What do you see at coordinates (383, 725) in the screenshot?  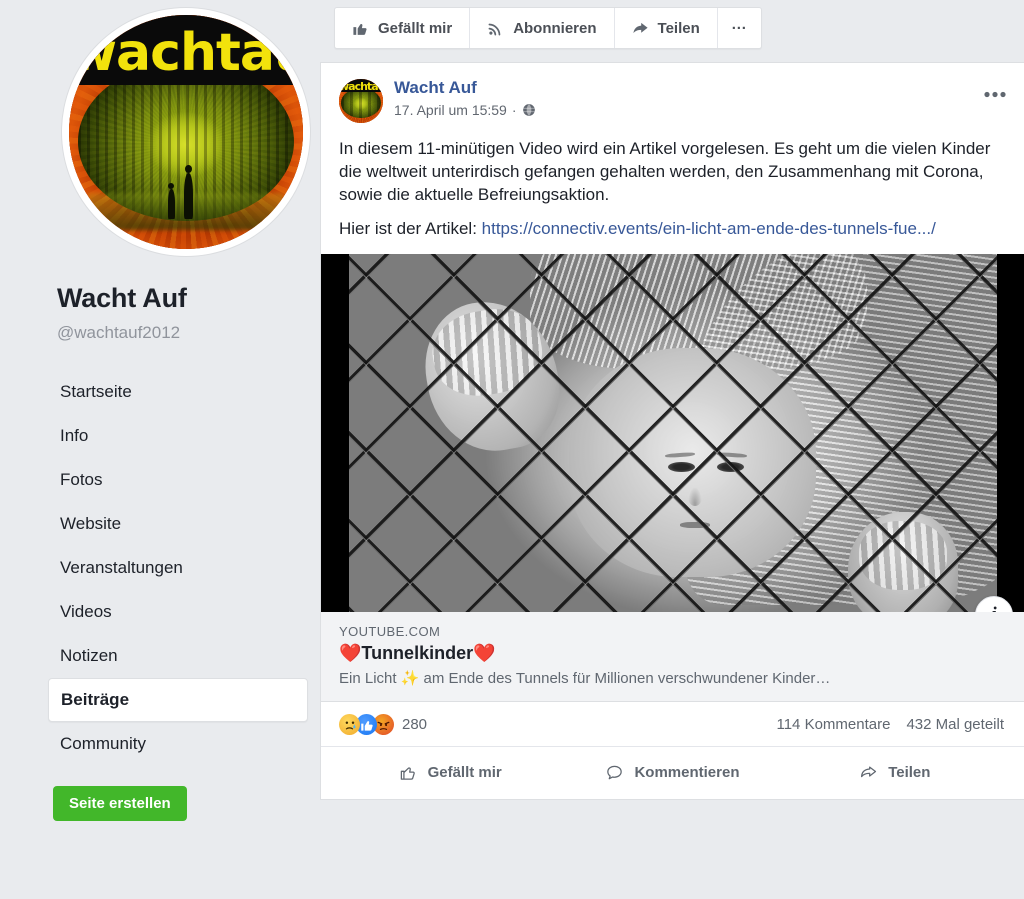 I see `reaction-summary: 280` at bounding box center [383, 725].